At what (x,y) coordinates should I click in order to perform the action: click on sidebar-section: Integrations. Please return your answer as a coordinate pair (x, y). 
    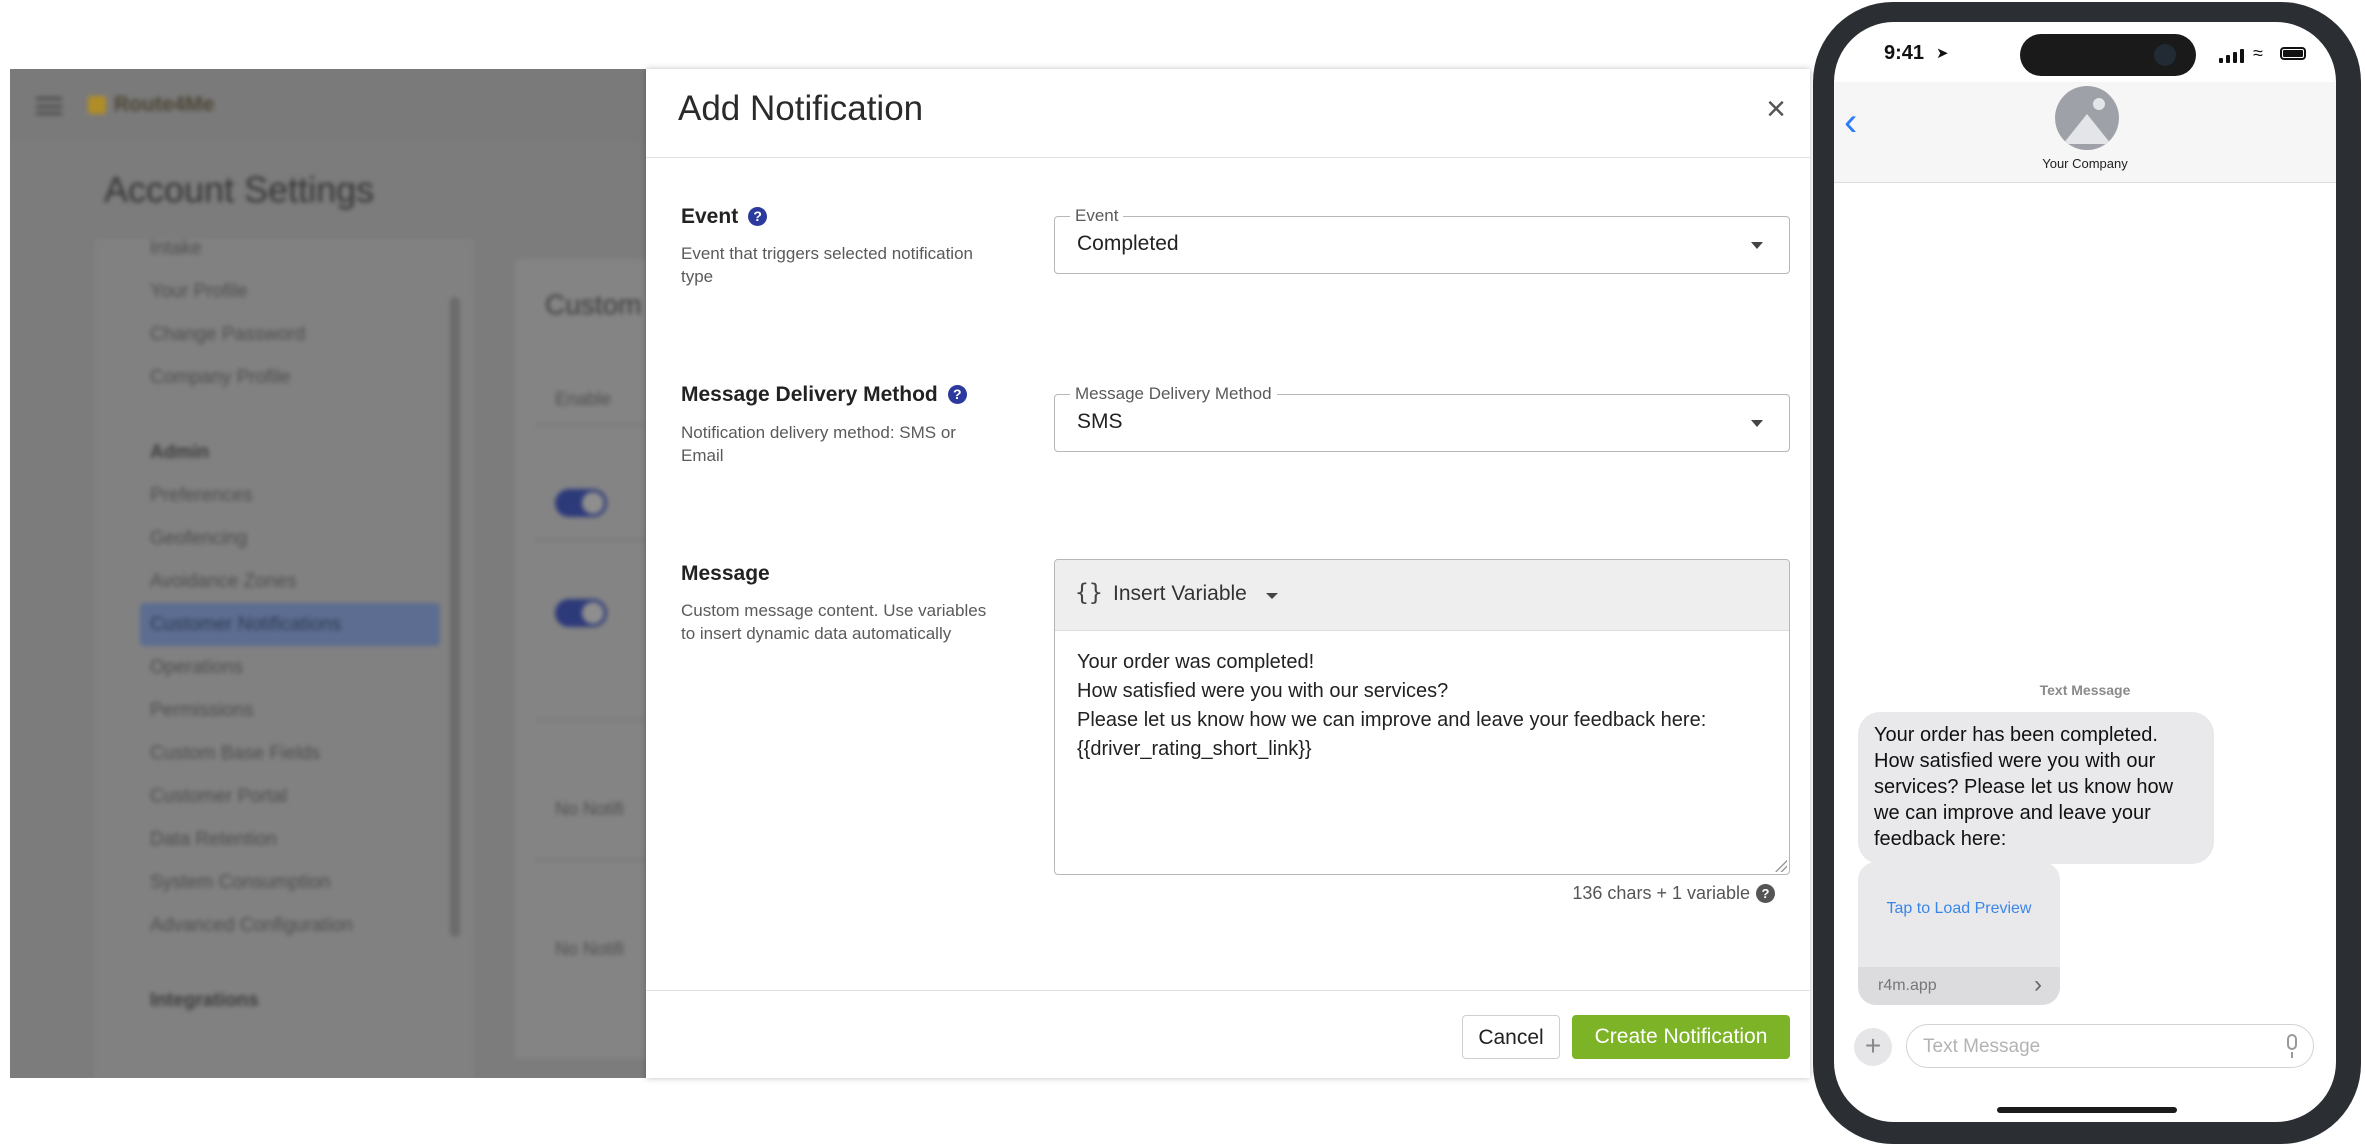
    Looking at the image, I should click on (204, 1000).